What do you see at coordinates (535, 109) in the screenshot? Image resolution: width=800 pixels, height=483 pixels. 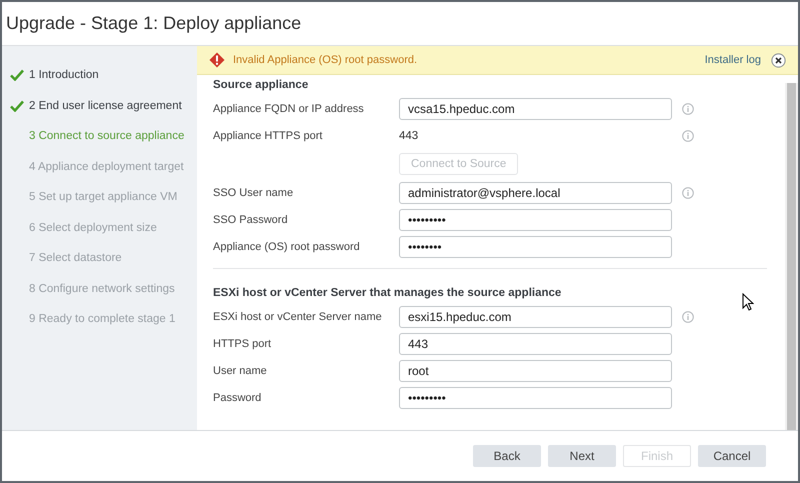 I see `input-field: vcsa15.hpeduc.com` at bounding box center [535, 109].